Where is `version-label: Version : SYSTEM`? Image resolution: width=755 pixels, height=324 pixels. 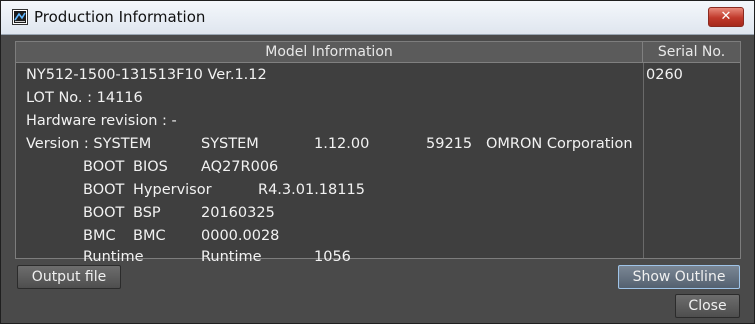 version-label: Version : SYSTEM is located at coordinates (89, 144).